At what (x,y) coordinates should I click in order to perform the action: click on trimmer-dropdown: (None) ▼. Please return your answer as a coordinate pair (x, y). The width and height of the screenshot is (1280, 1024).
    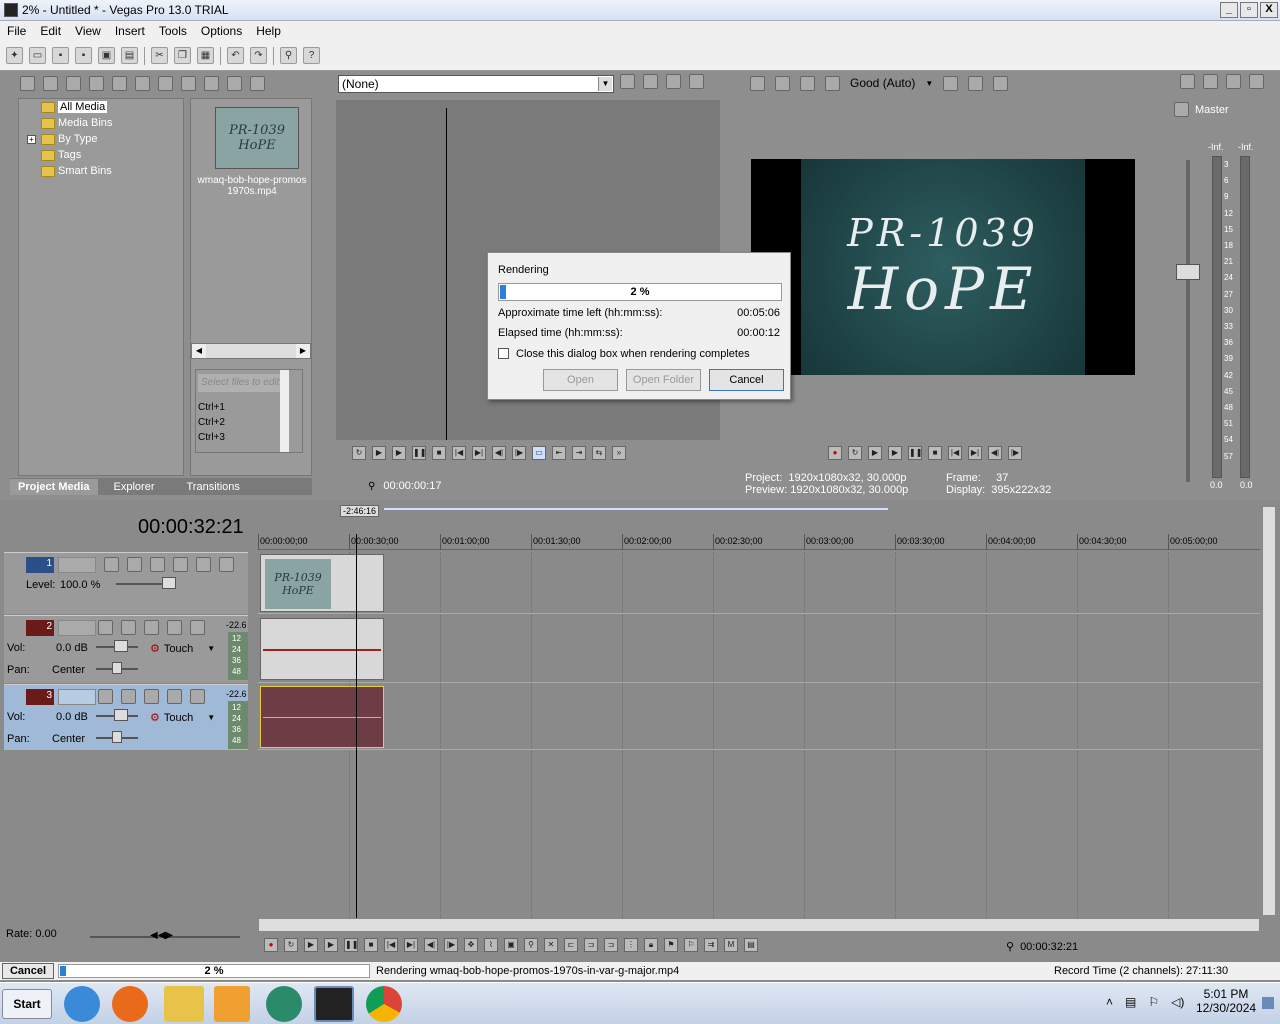
    Looking at the image, I should click on (476, 84).